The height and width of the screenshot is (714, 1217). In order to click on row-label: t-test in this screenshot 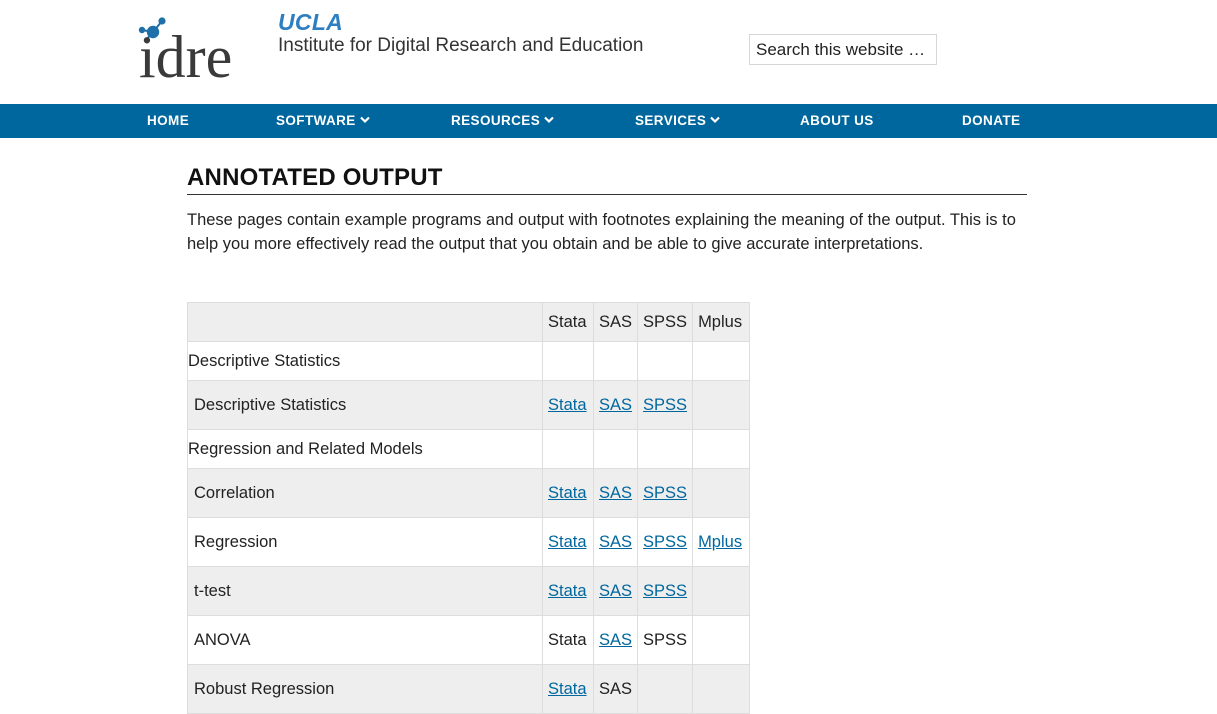, I will do `click(365, 591)`.